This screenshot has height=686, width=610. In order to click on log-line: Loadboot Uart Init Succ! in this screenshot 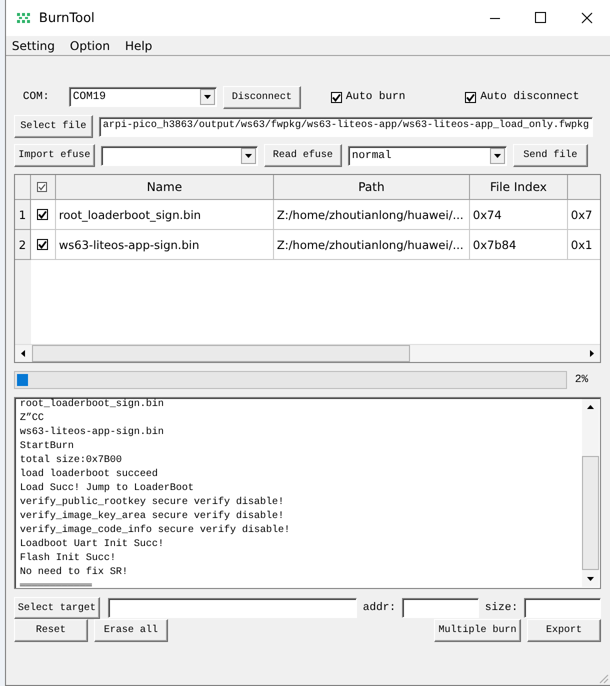, I will do `click(92, 545)`.